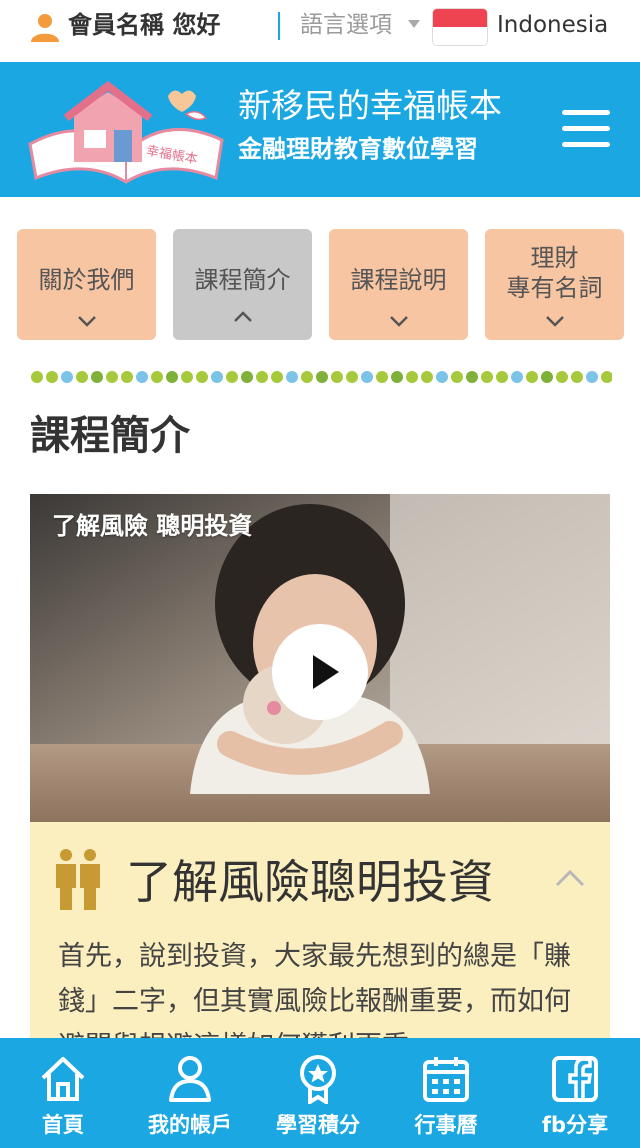 This screenshot has height=1148, width=640. What do you see at coordinates (320, 129) in the screenshot?
I see `site-header: 幸福帳本 新移民的幸福帳本 金融理財教育數位學習` at bounding box center [320, 129].